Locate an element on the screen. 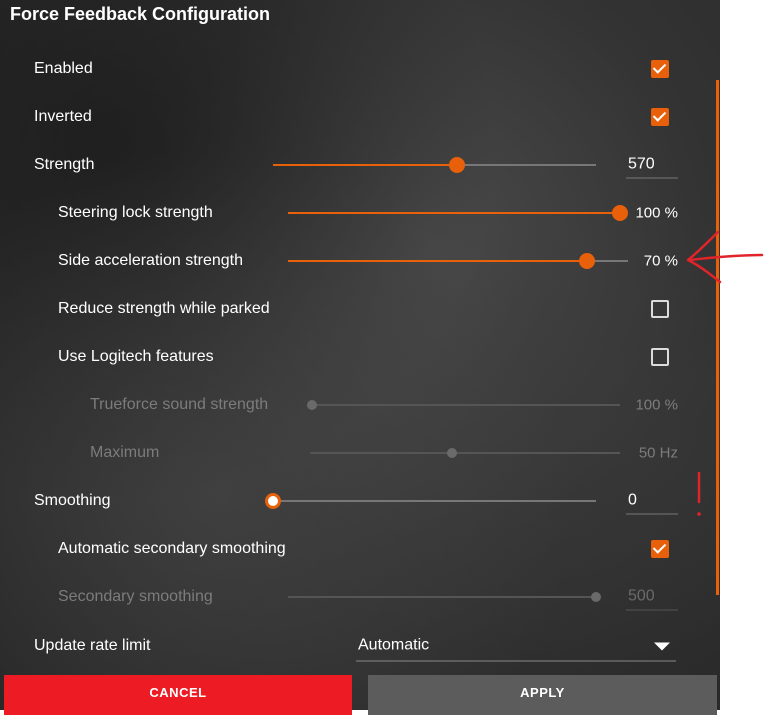  smoothing-slider-handle is located at coordinates (273, 501).